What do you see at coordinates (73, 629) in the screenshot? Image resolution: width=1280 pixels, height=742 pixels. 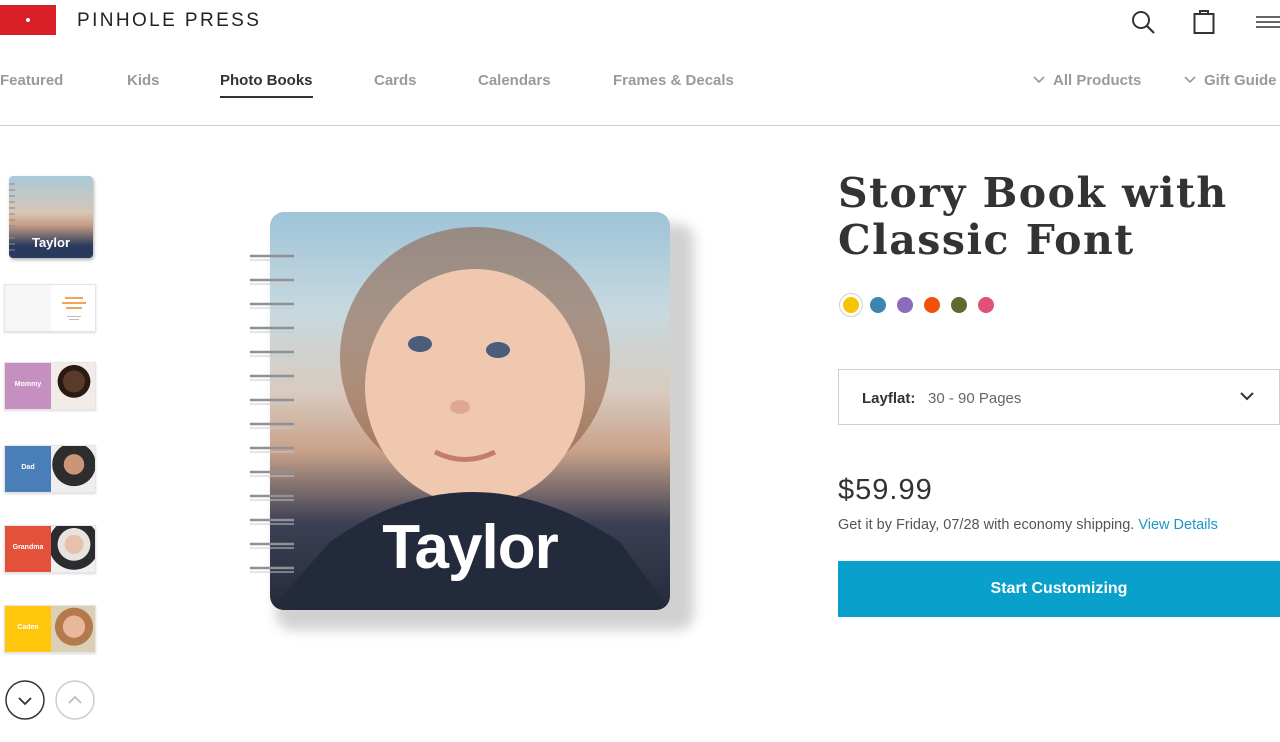 I see `caden-photo` at bounding box center [73, 629].